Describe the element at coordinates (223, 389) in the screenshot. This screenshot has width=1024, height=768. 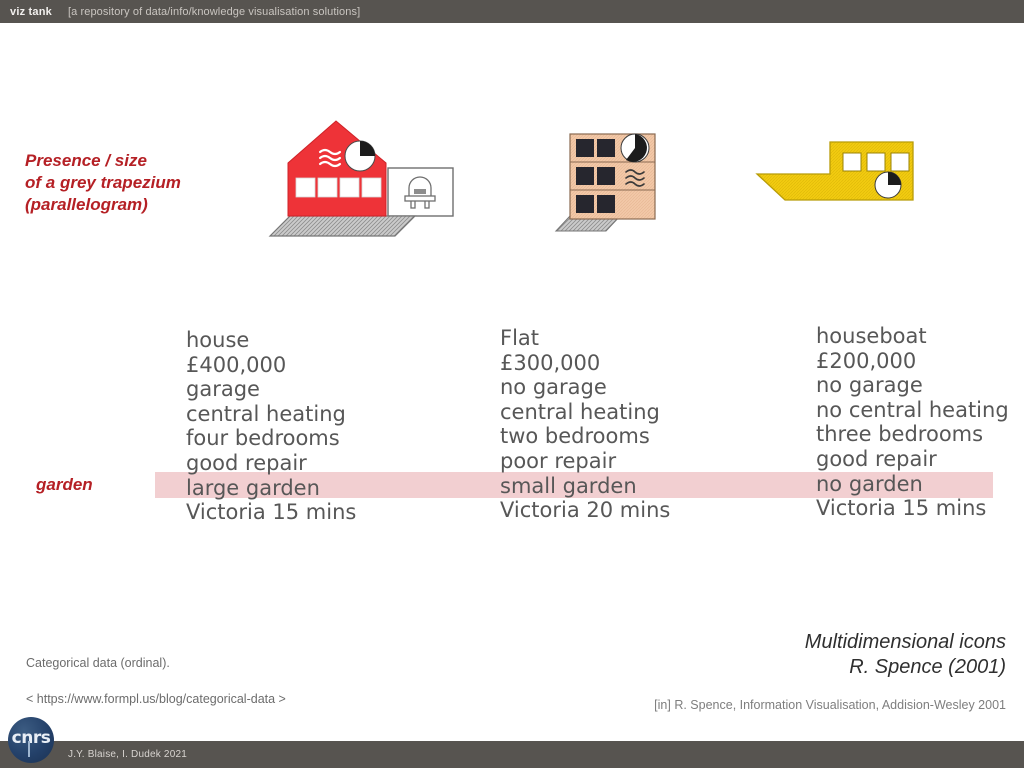
I see `property-row: garage` at that location.